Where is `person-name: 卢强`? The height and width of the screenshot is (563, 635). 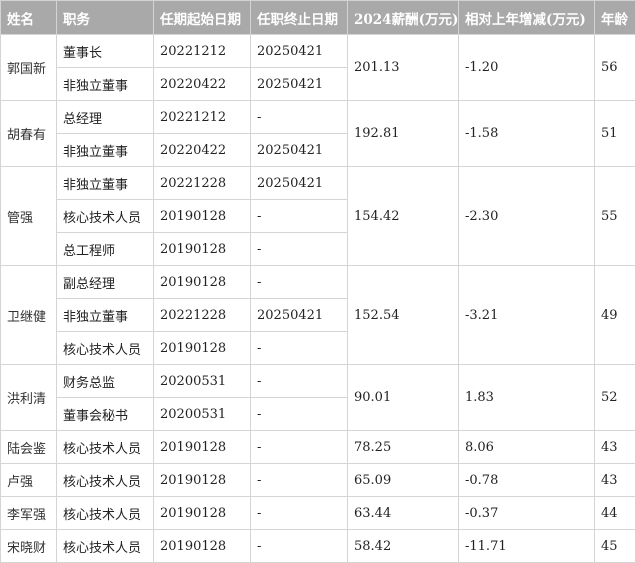
person-name: 卢强 is located at coordinates (29, 480).